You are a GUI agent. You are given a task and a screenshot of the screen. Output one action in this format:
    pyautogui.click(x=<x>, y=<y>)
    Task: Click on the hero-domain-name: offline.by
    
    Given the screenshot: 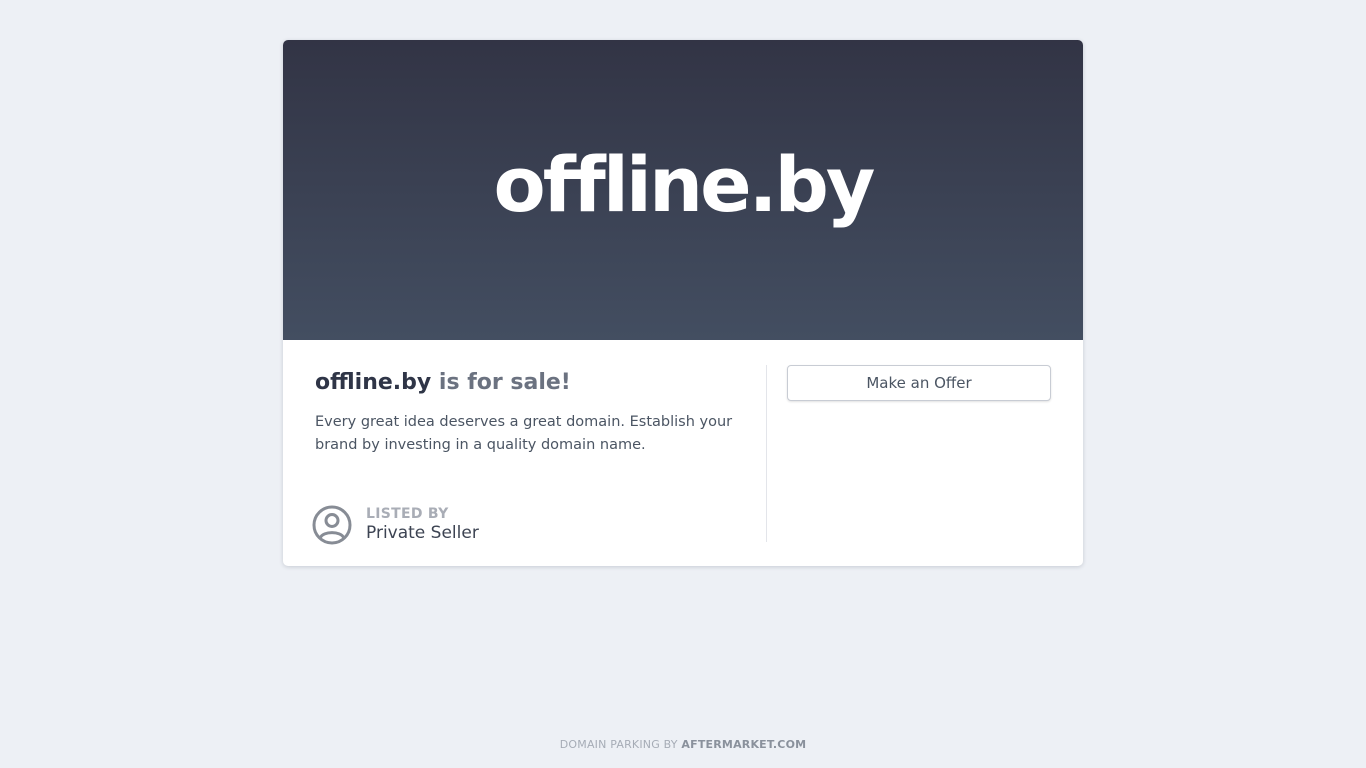 What is the action you would take?
    pyautogui.click(x=684, y=184)
    